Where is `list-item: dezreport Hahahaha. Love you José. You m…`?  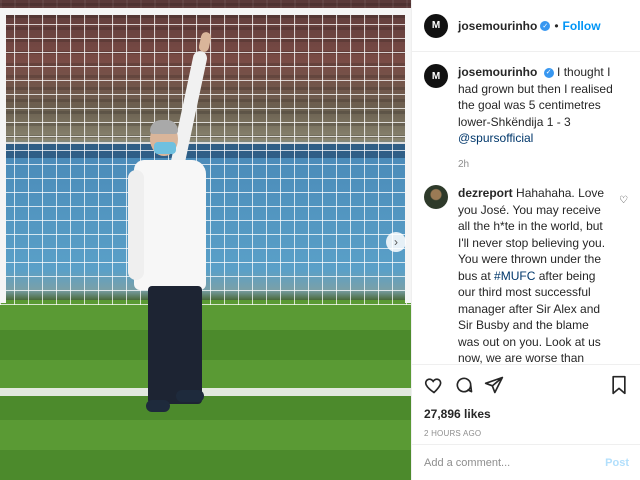 list-item: dezreport Hahahaha. Love you José. You m… is located at coordinates (526, 274).